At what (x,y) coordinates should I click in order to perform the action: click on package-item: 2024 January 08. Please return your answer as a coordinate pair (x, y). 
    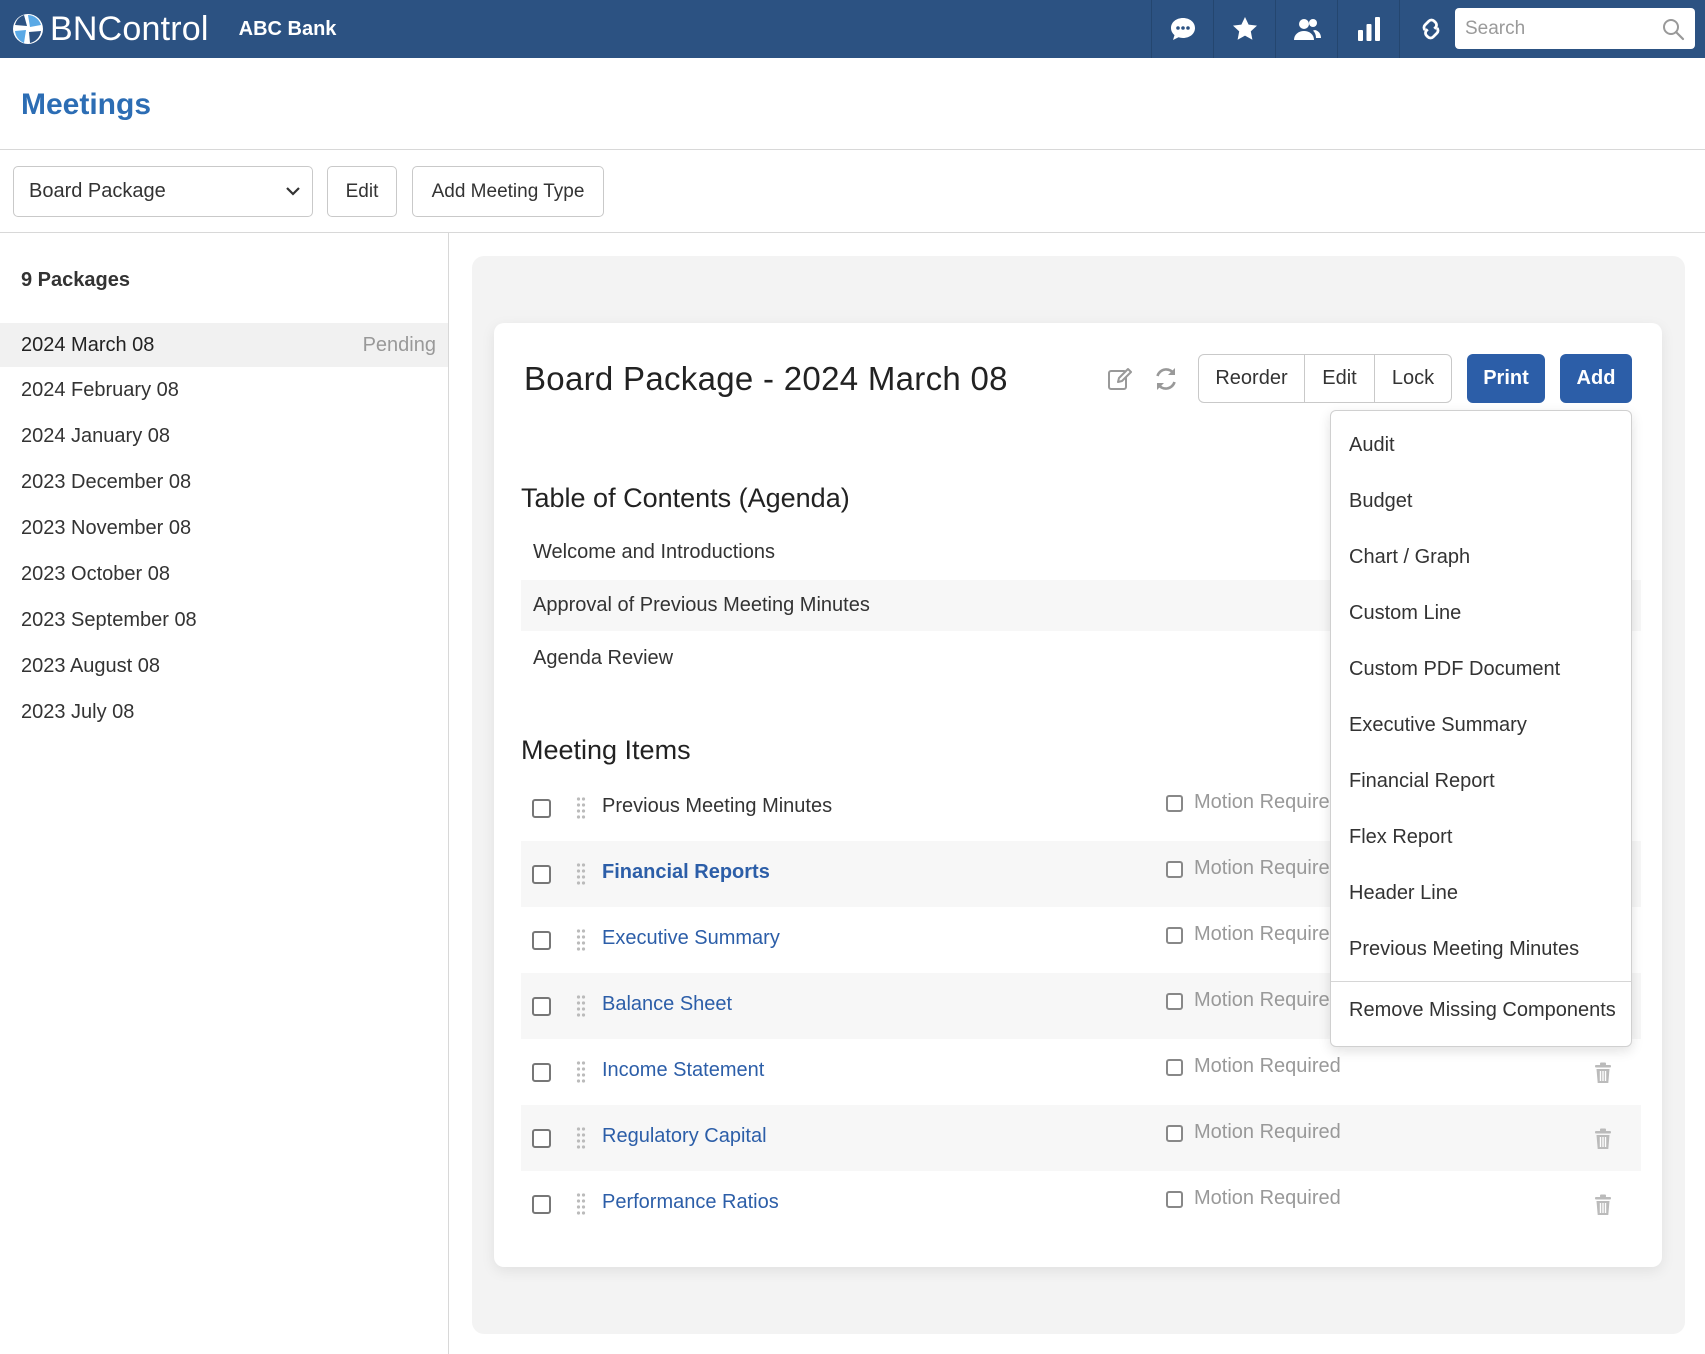
    Looking at the image, I should click on (224, 436).